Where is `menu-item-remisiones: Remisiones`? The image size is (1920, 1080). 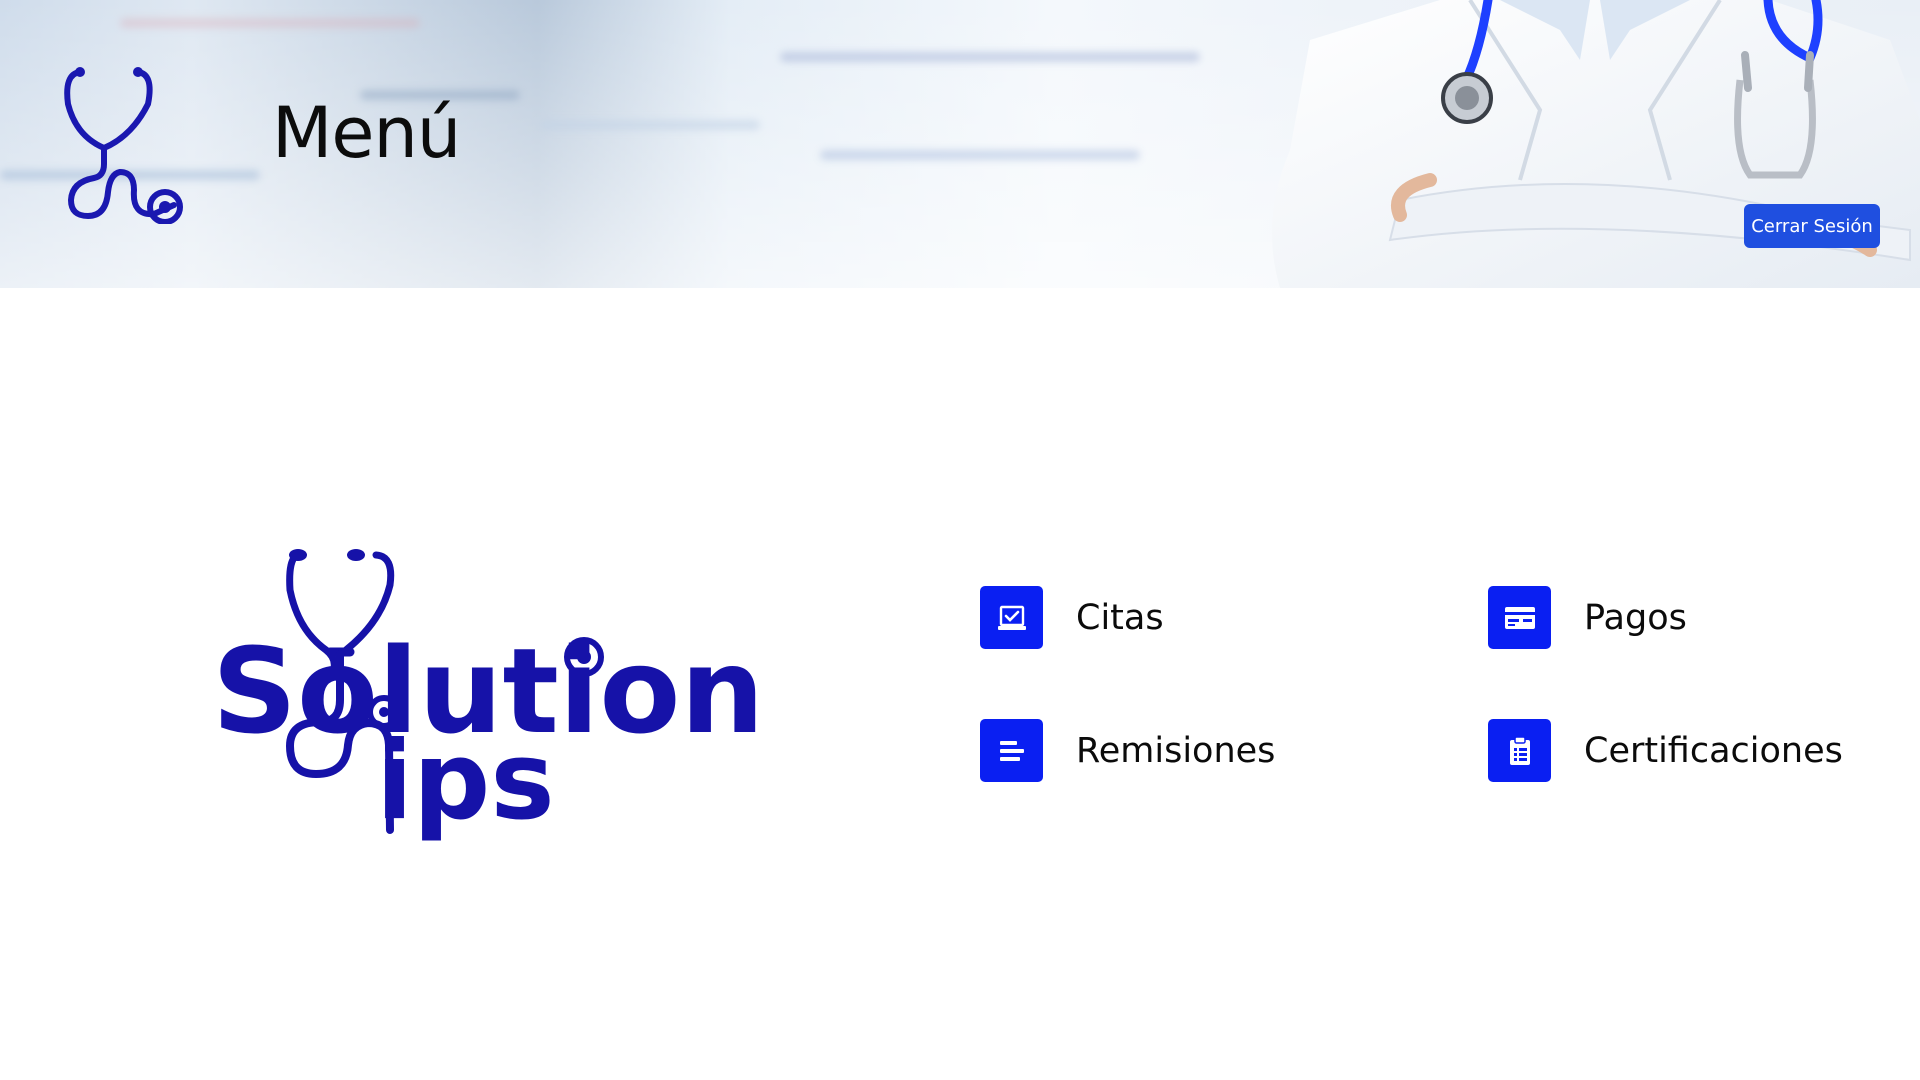 menu-item-remisiones: Remisiones is located at coordinates (1127, 750).